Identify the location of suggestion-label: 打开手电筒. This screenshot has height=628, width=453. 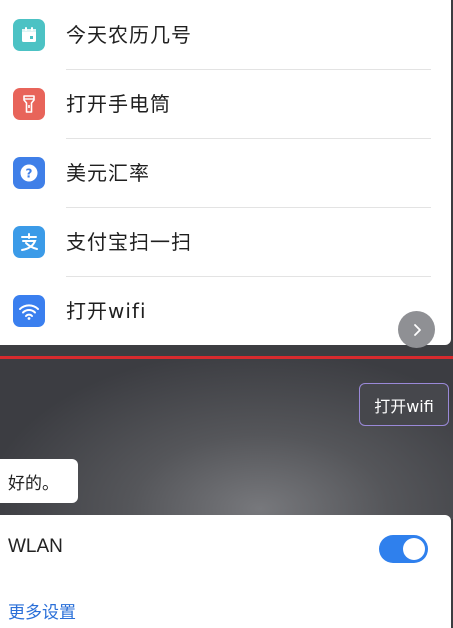
(118, 104).